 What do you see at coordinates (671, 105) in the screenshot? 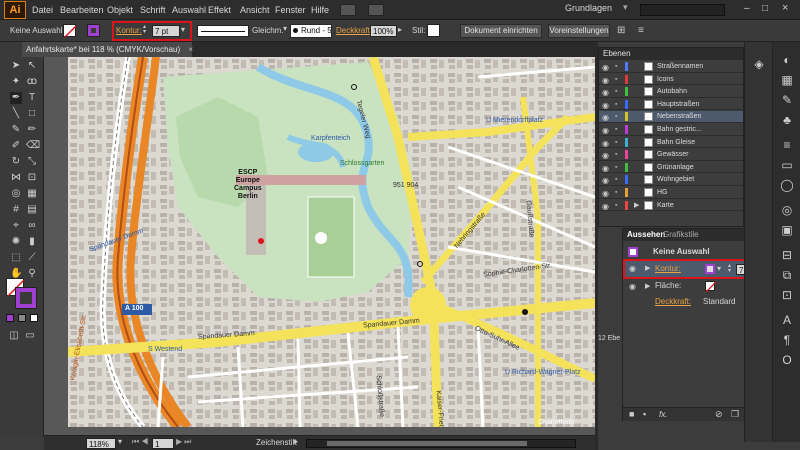
I see `layer-row: ◉ ▪ Hauptstraßen` at bounding box center [671, 105].